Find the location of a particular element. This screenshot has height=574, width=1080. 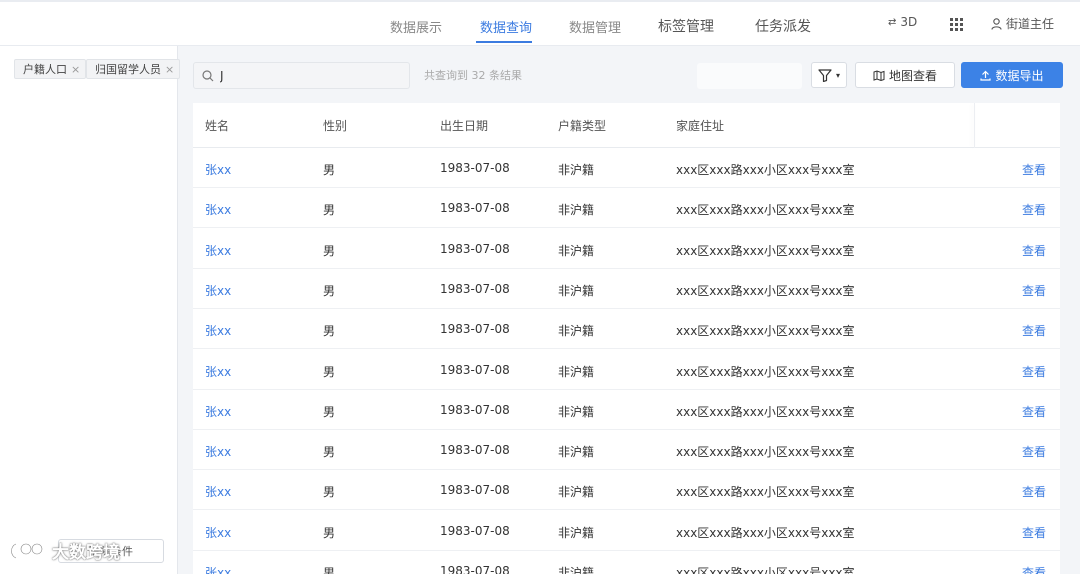

map-view-button: 地图查看 is located at coordinates (905, 75).